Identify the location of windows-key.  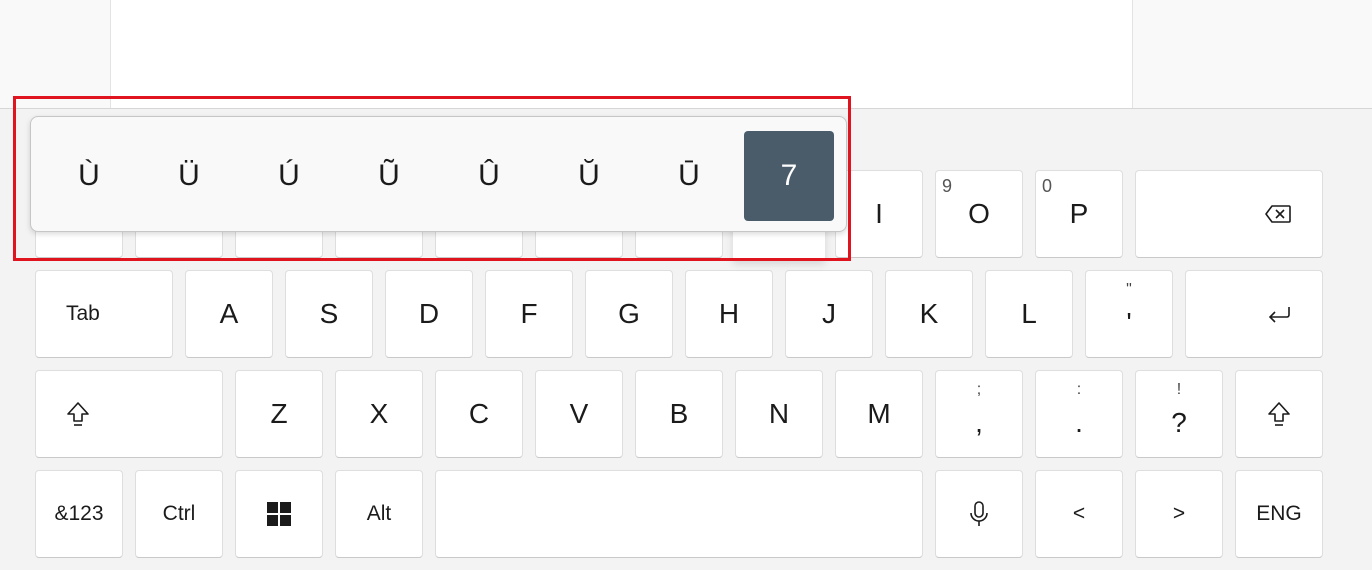
(279, 514).